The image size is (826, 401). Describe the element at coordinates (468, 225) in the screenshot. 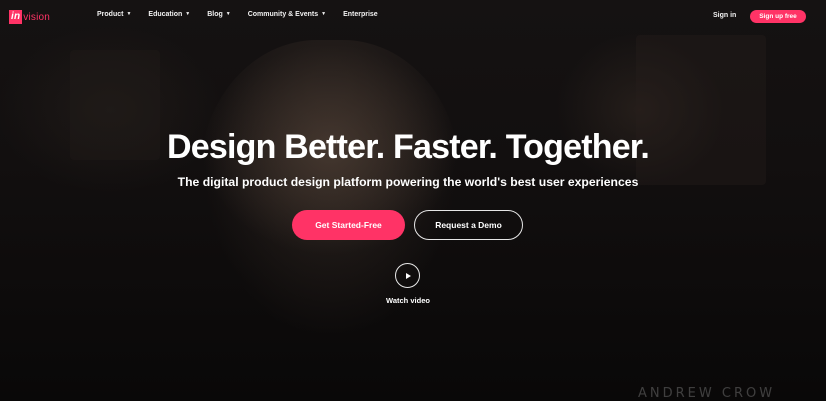

I see `request-demo-button: Request a Demo` at that location.